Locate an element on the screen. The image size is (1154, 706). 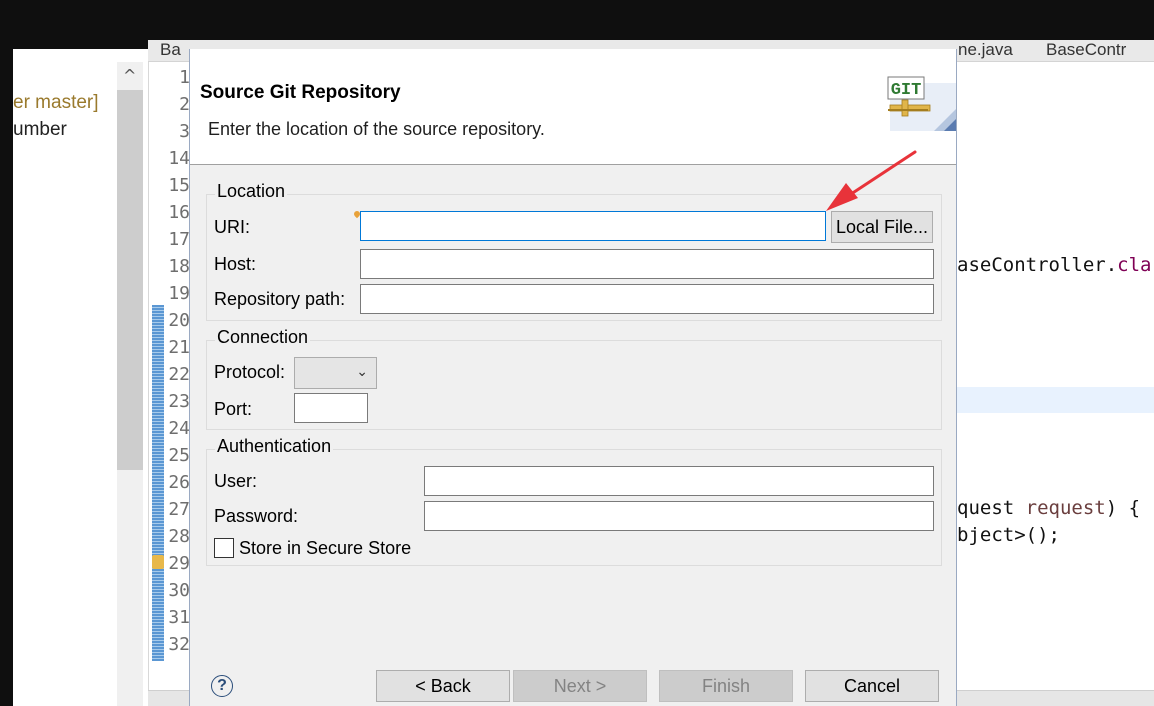
connection-group-label: Connection is located at coordinates (263, 337).